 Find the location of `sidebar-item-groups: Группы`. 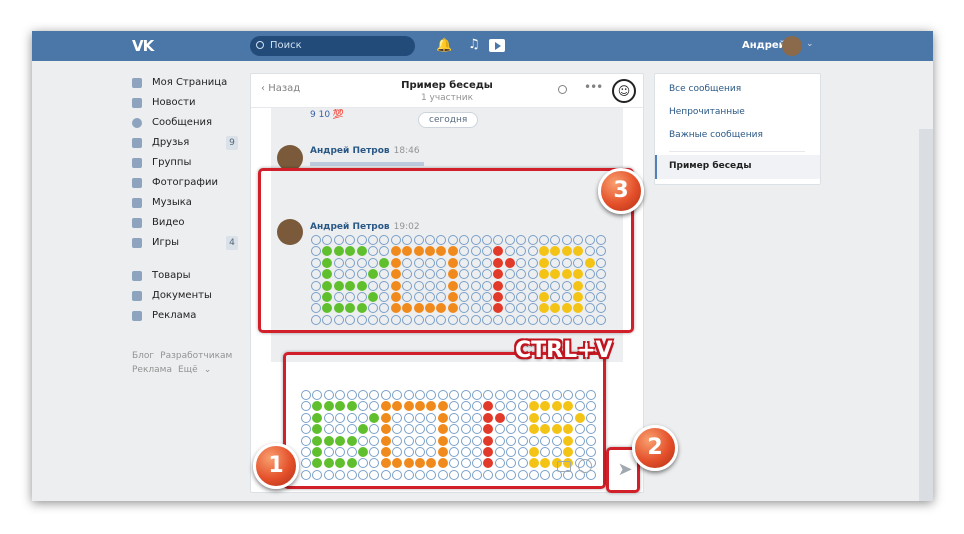

sidebar-item-groups: Группы is located at coordinates (187, 163).